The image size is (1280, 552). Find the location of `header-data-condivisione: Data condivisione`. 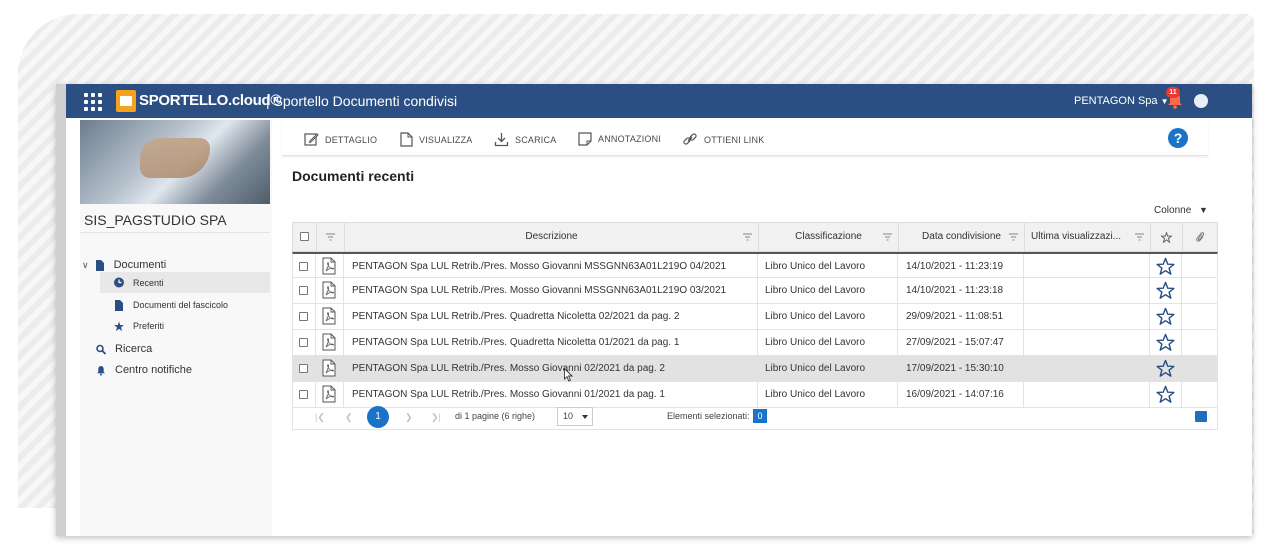

header-data-condivisione: Data condivisione is located at coordinates (962, 237).